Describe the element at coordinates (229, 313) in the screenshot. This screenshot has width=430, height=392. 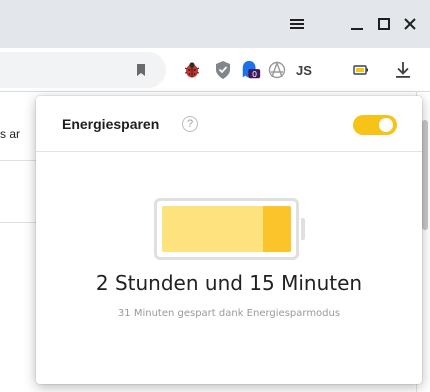
I see `saved-time-note: 31 Minuten gespart dank Energiesparmodus` at that location.